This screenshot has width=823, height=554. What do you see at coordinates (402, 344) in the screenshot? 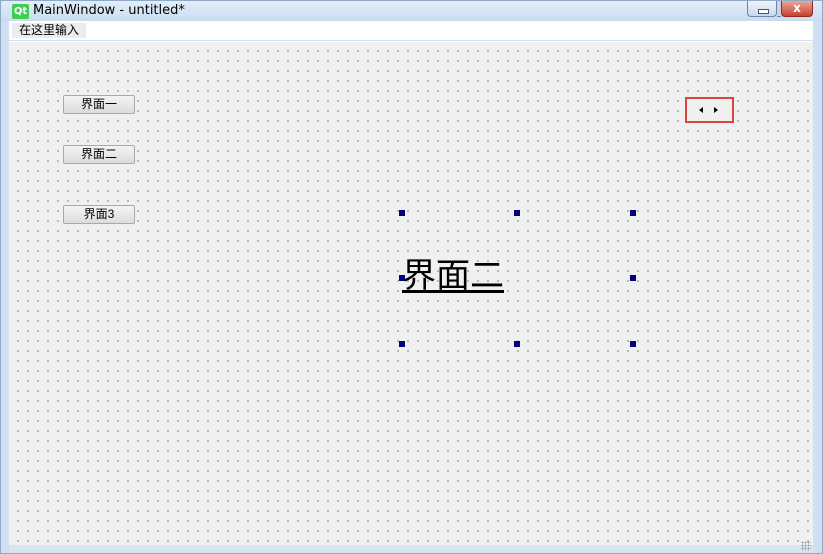
I see `resize-handle-bottom-left` at bounding box center [402, 344].